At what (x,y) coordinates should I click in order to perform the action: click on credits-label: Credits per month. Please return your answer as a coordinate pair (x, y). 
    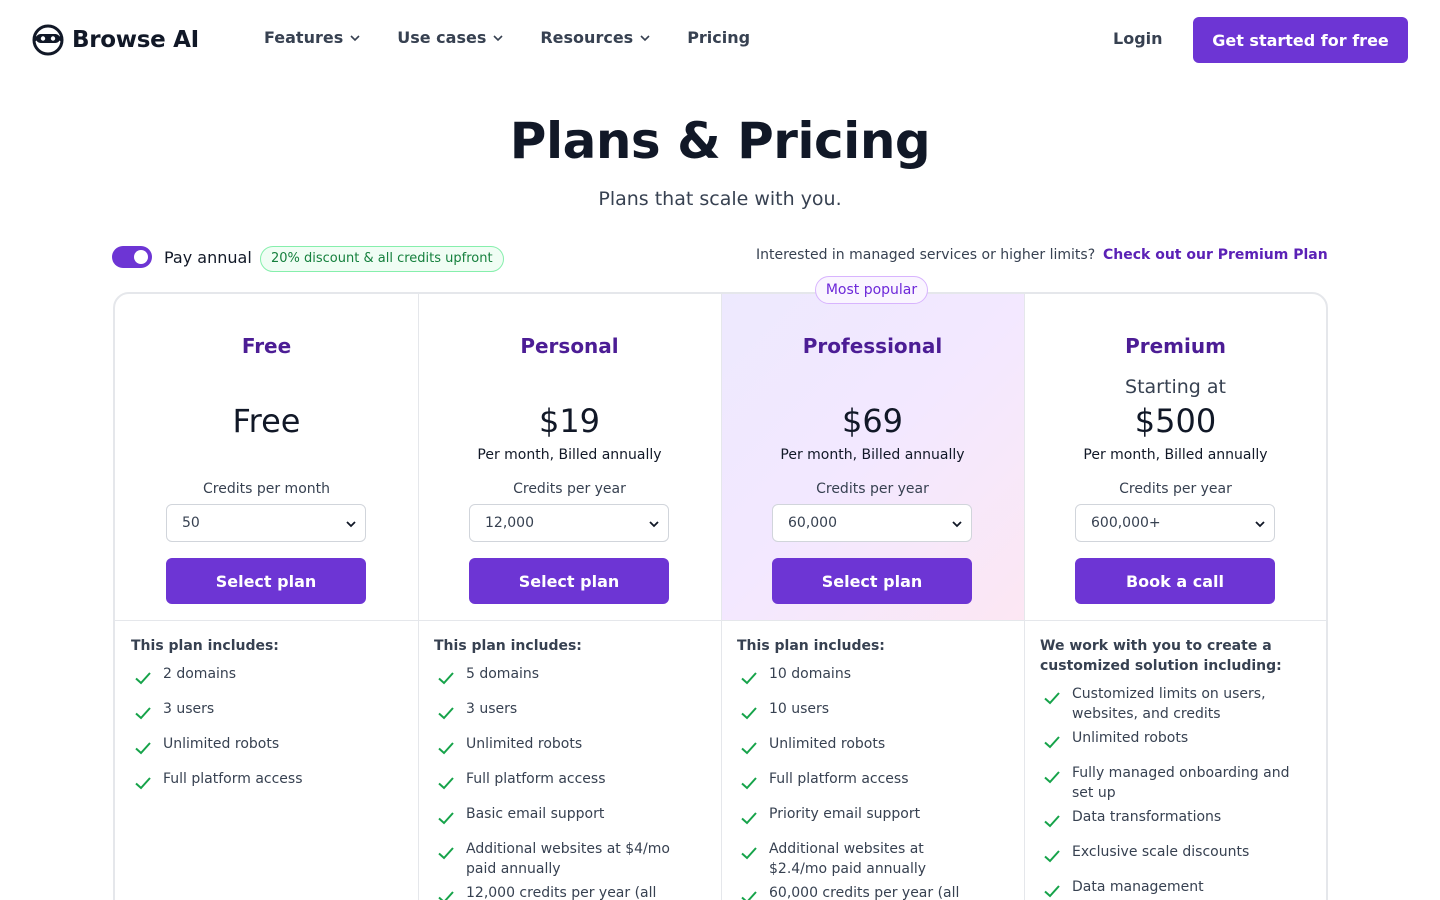
    Looking at the image, I should click on (266, 489).